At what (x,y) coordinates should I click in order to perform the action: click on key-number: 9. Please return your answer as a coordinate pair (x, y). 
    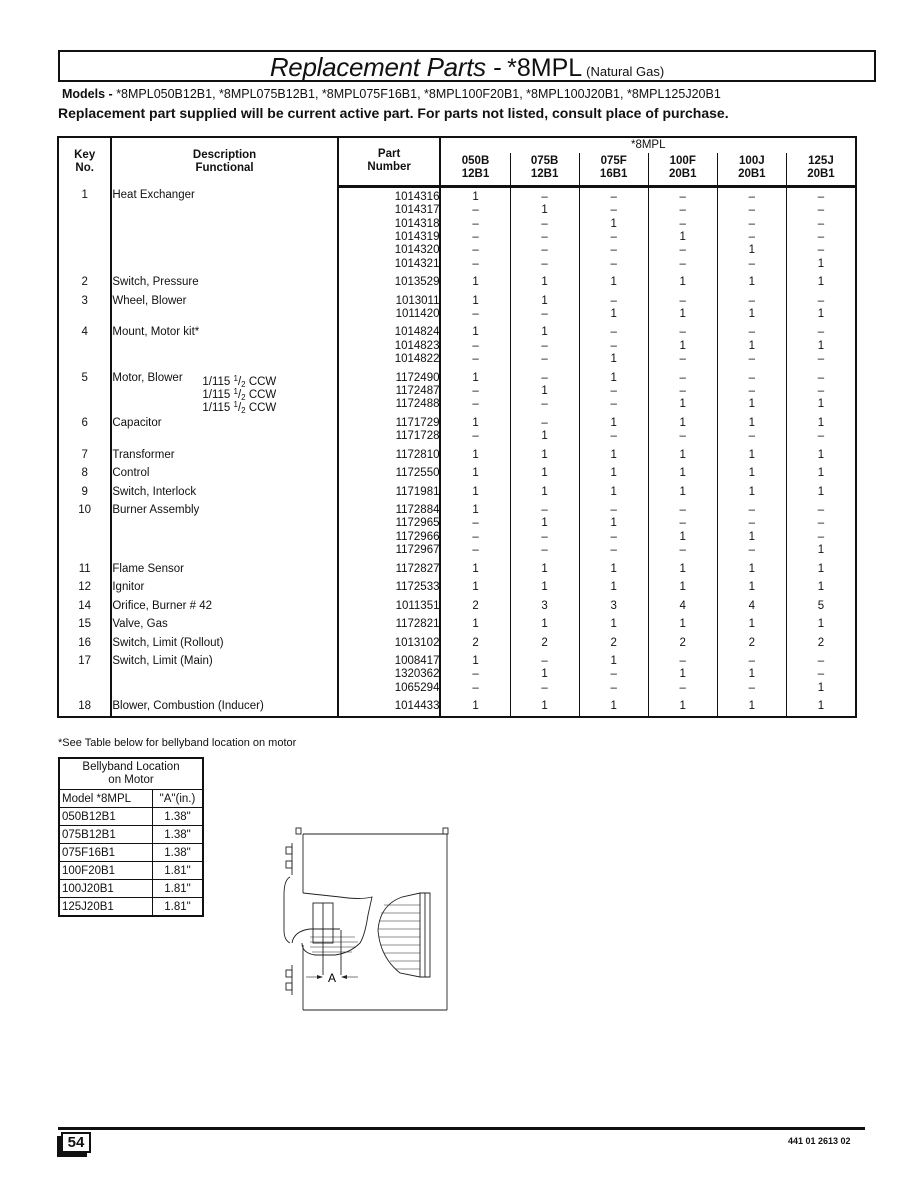
    Looking at the image, I should click on (84, 491).